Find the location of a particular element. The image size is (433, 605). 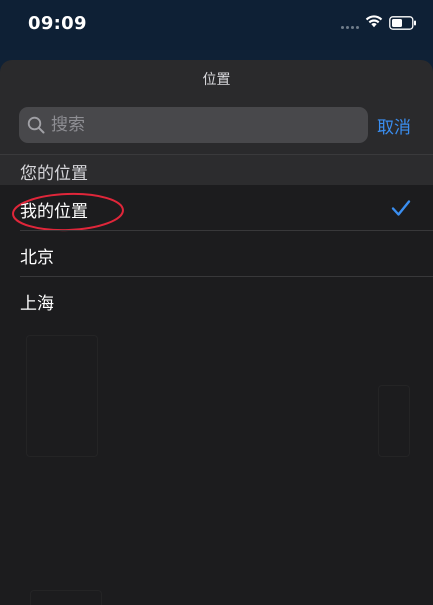

search-field is located at coordinates (193, 125).